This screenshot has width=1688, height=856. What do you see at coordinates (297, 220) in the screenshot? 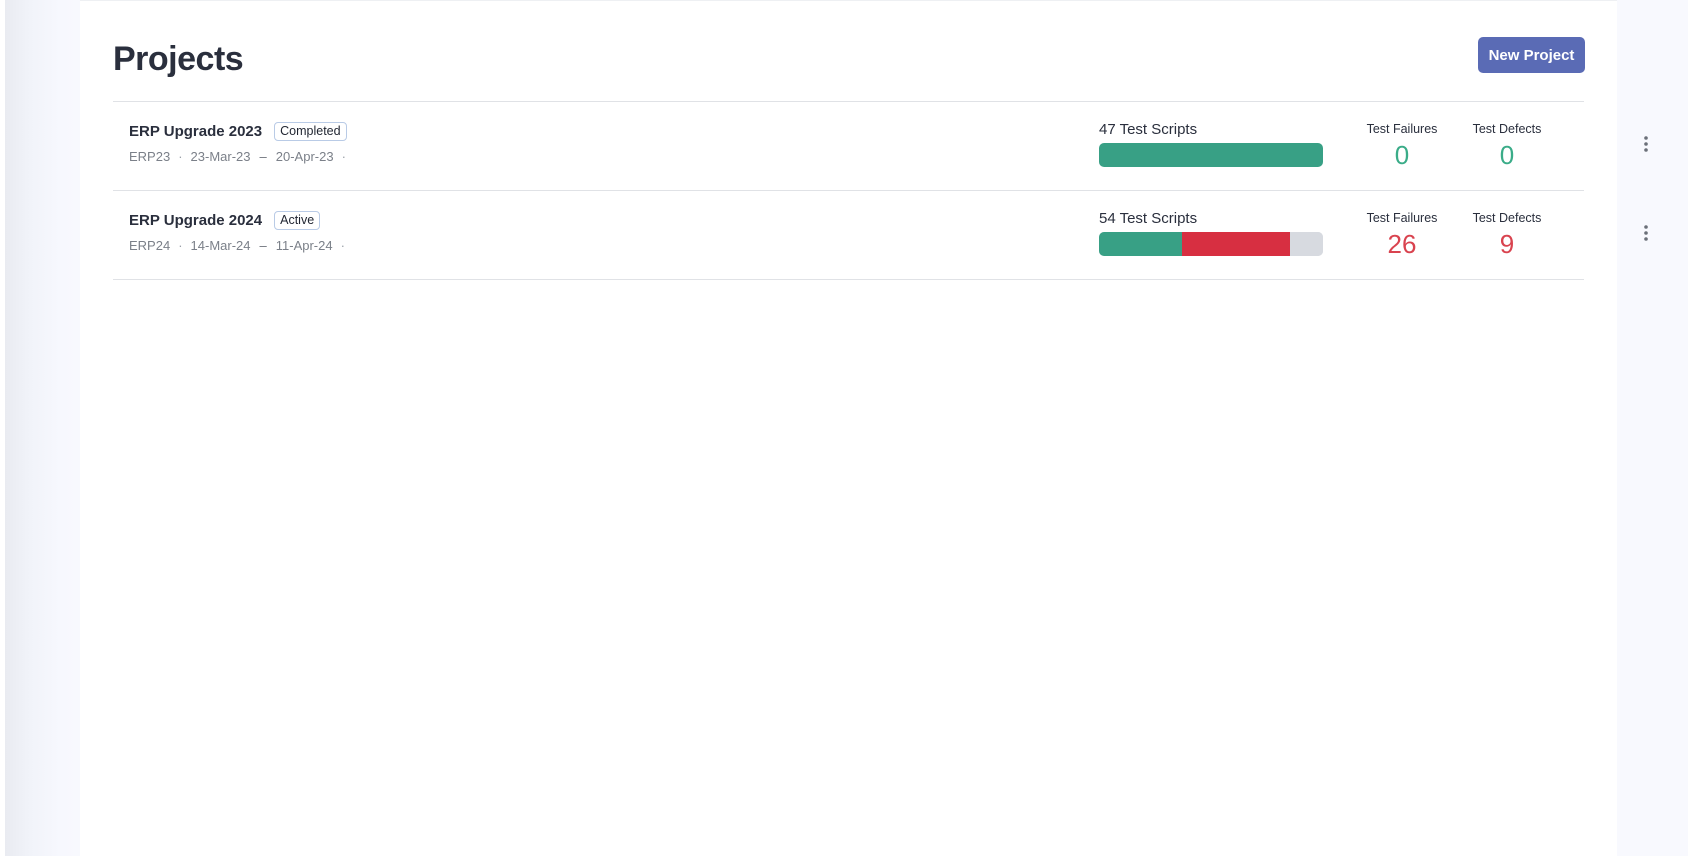
I see `status-badge: Active` at bounding box center [297, 220].